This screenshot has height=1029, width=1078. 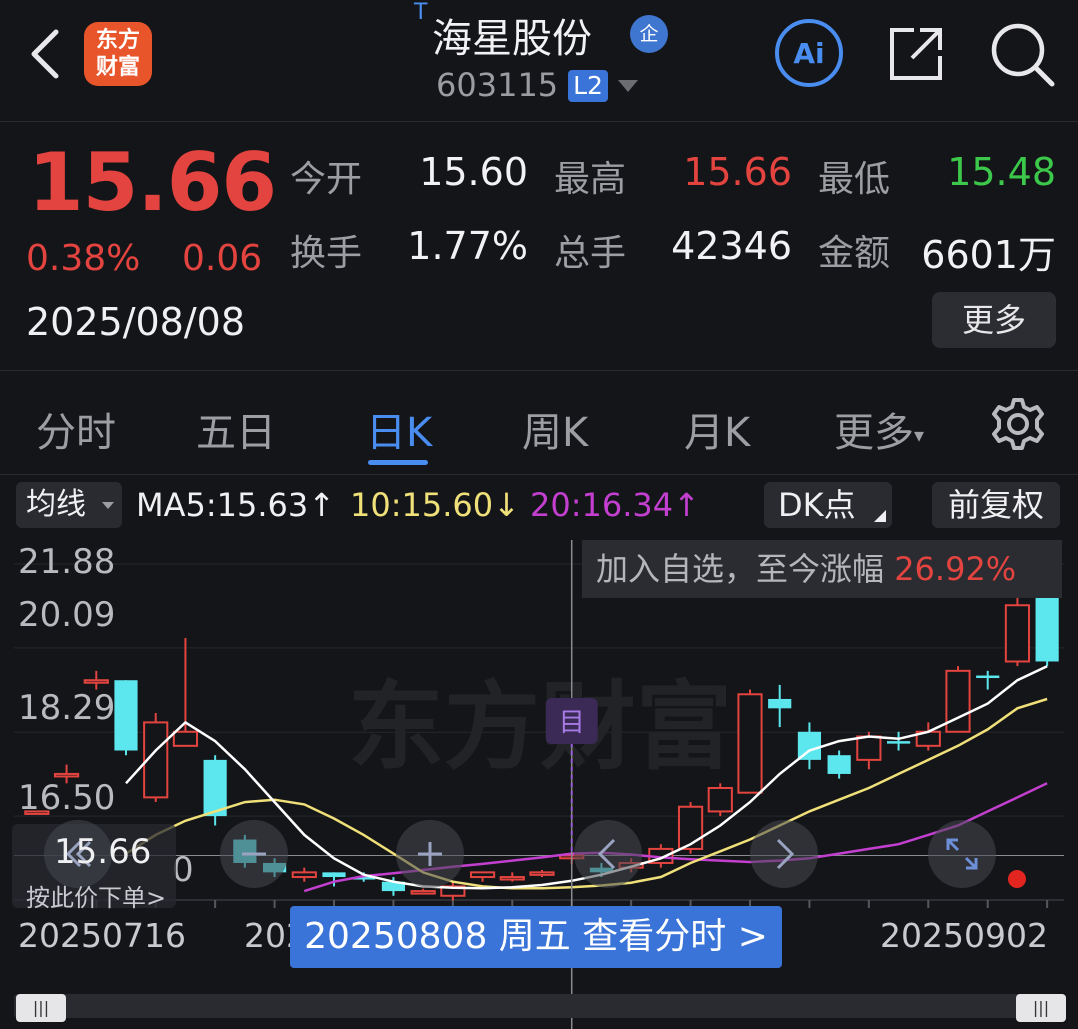 I want to click on watchlist-tip: 加入自选，至今涨幅 26.92%, so click(x=822, y=569).